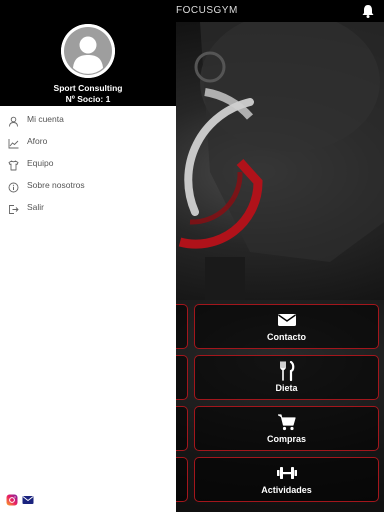 The image size is (384, 512). I want to click on user-name: Sport Consulting, so click(88, 88).